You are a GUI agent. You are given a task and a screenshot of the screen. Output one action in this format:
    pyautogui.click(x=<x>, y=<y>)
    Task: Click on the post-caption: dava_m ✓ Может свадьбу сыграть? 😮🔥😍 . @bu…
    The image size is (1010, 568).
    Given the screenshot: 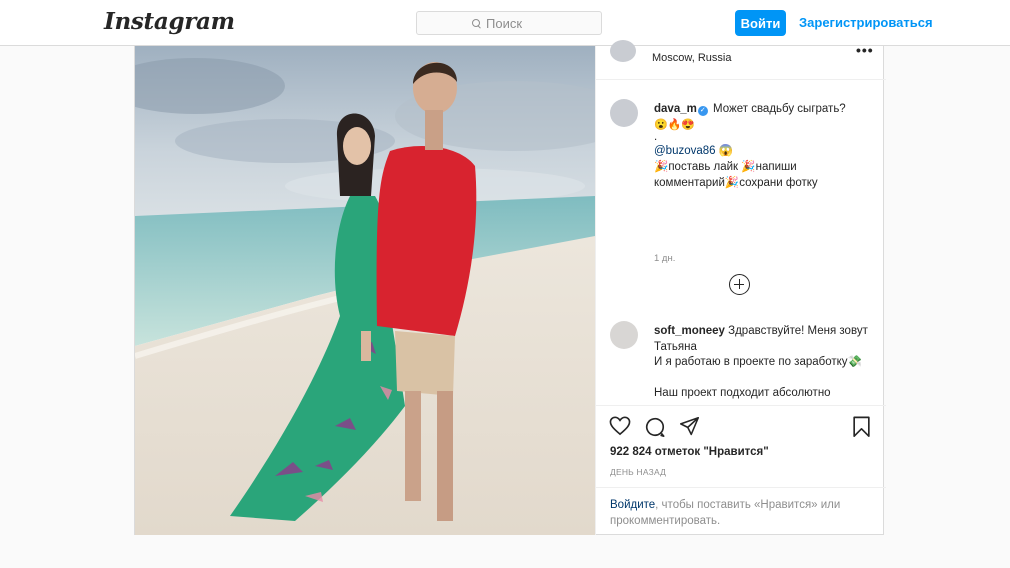 What is the action you would take?
    pyautogui.click(x=764, y=146)
    